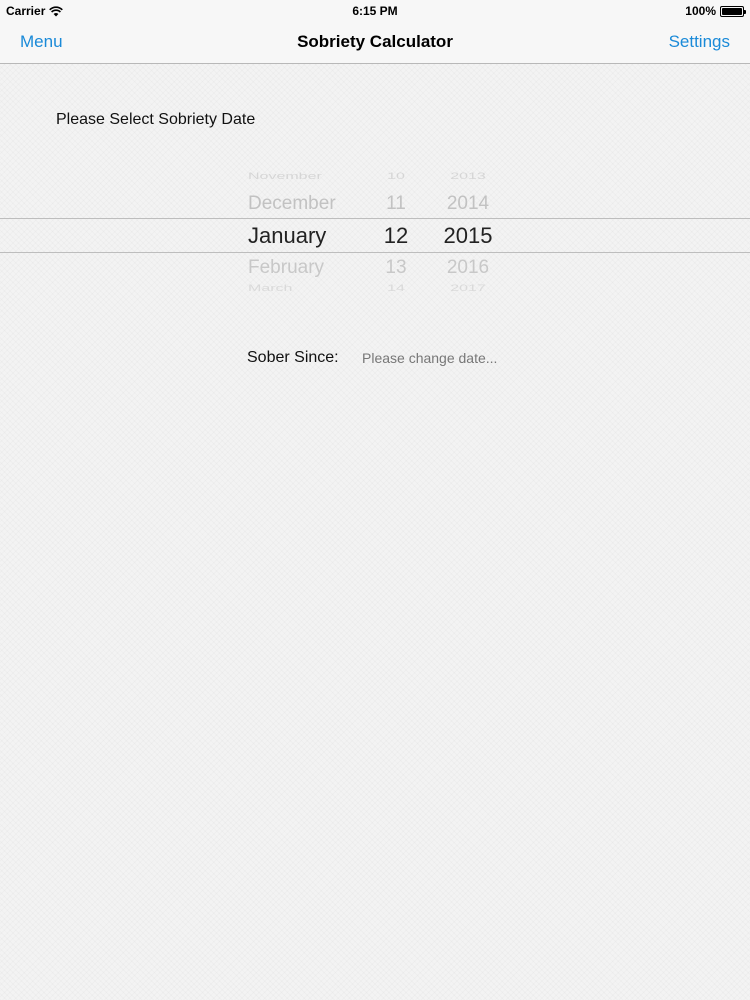  I want to click on battery-percentage: 100%, so click(700, 11).